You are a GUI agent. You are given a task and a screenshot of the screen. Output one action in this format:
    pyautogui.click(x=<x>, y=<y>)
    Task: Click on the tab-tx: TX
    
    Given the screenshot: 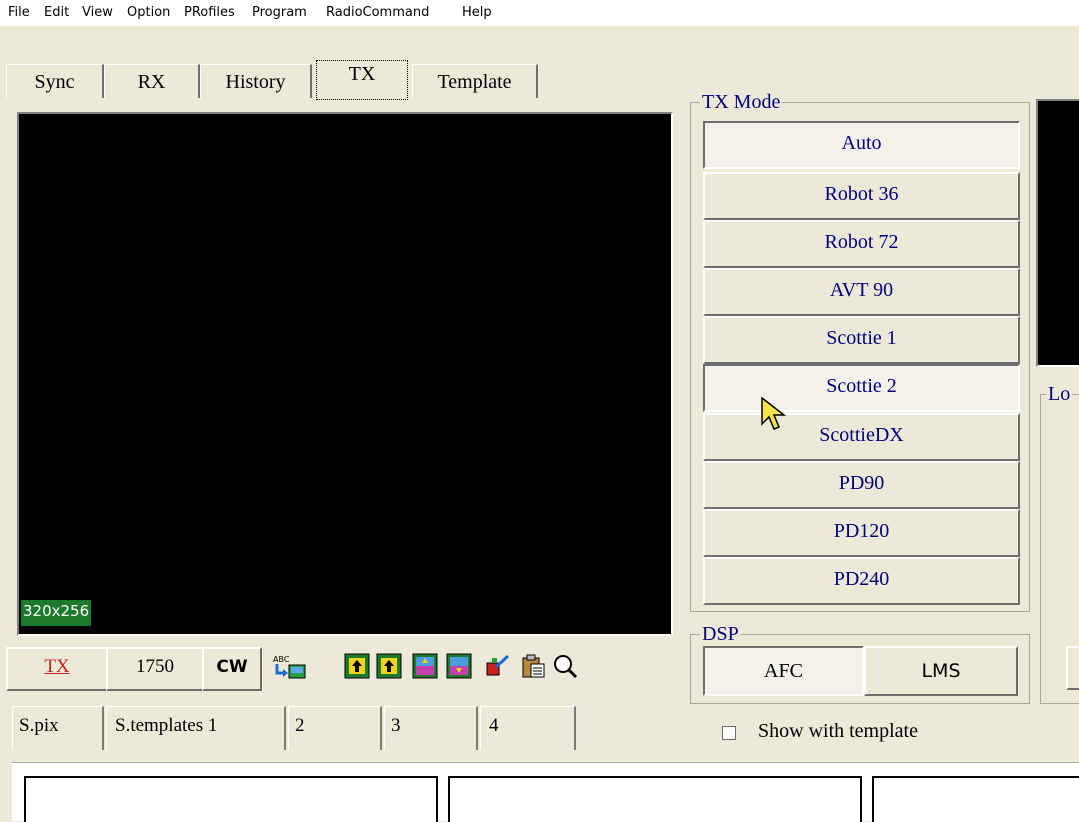 What is the action you would take?
    pyautogui.click(x=362, y=80)
    